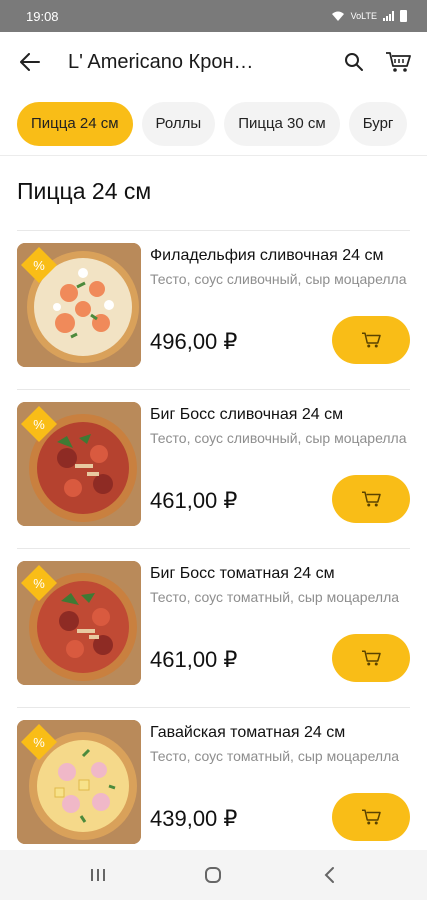 Image resolution: width=427 pixels, height=900 pixels. I want to click on network-label: VoLTE, so click(363, 16).